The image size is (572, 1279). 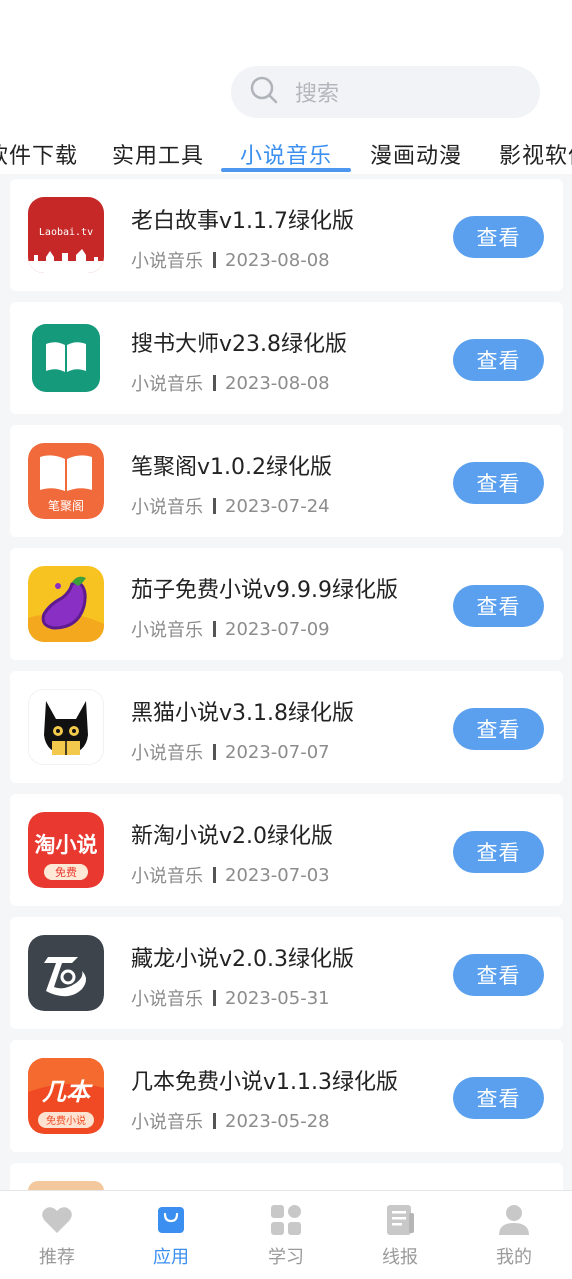 I want to click on app-title: 新淘小说v2.0绿化版, so click(x=232, y=836).